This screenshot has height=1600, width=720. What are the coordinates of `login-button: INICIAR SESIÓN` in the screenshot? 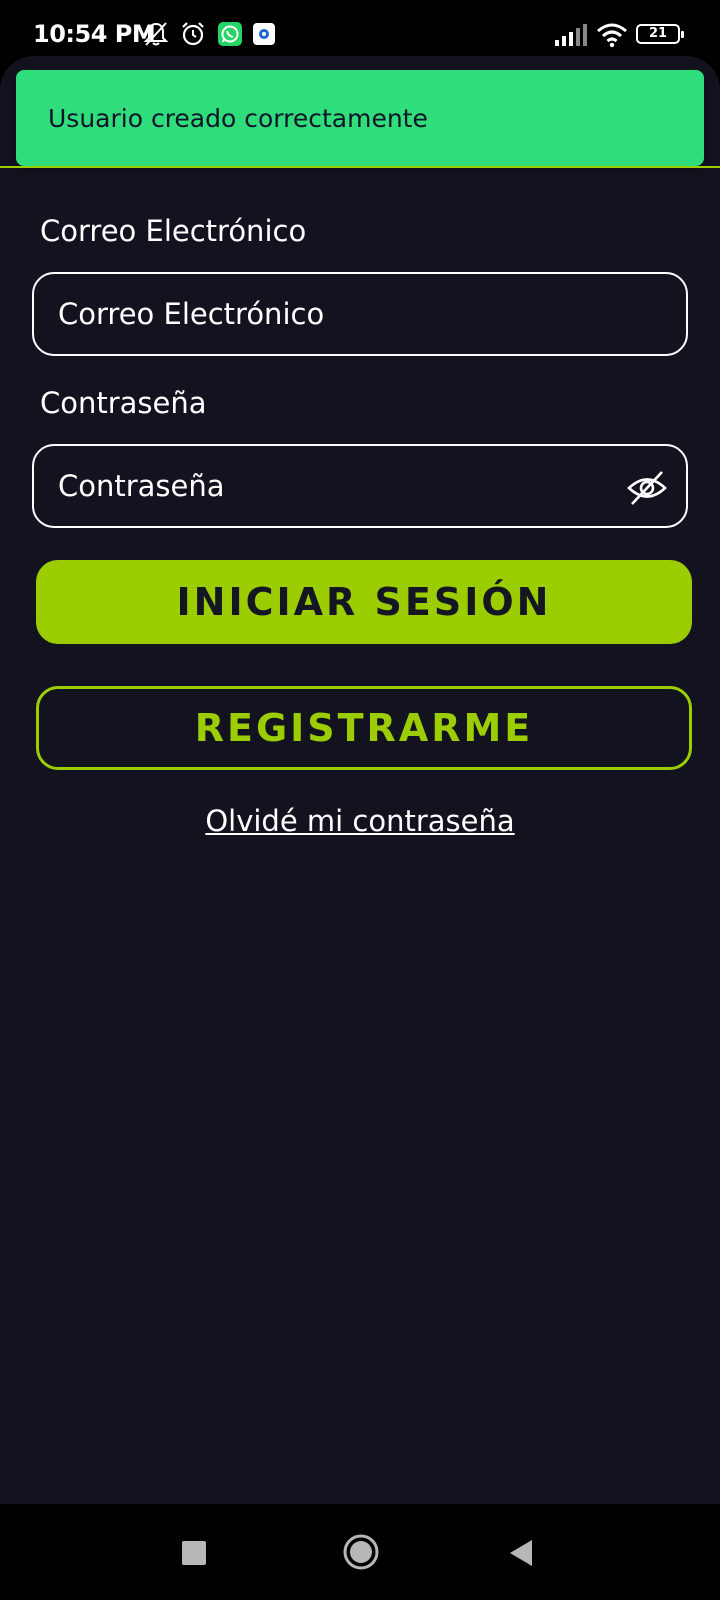 It's located at (364, 602).